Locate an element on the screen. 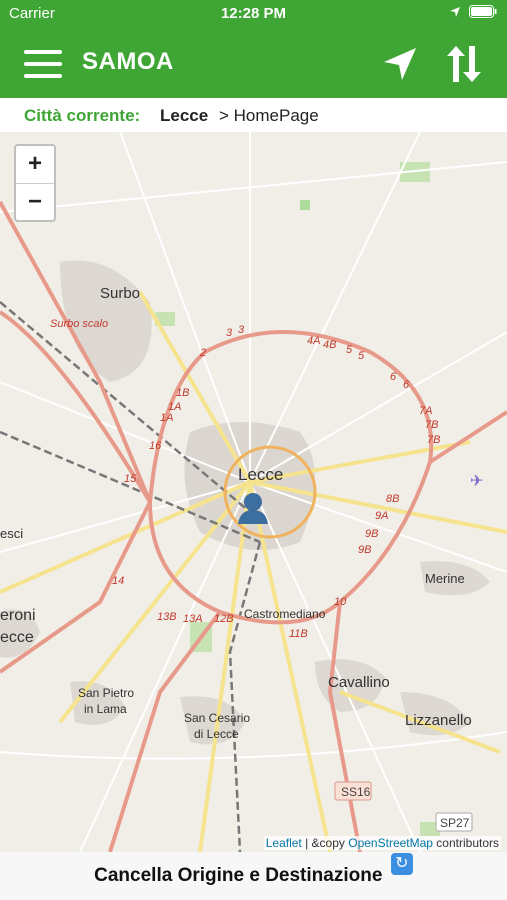 Image resolution: width=507 pixels, height=900 pixels. road-label: 13B is located at coordinates (167, 617).